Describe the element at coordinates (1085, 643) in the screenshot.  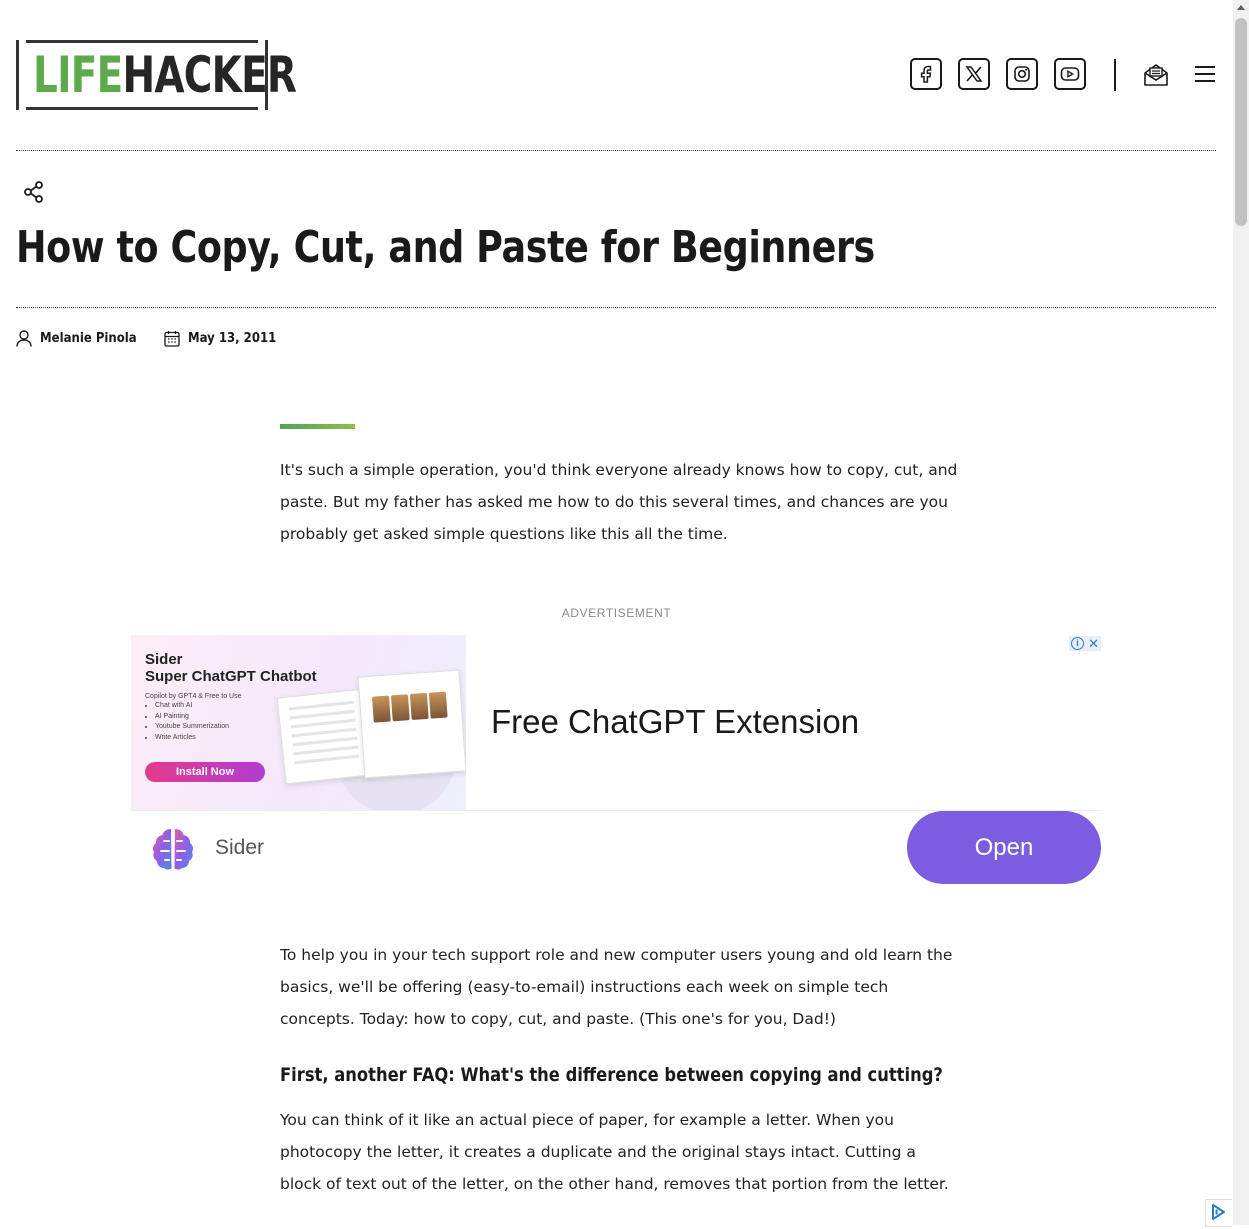
I see `adchoices-icon: i ✕` at that location.